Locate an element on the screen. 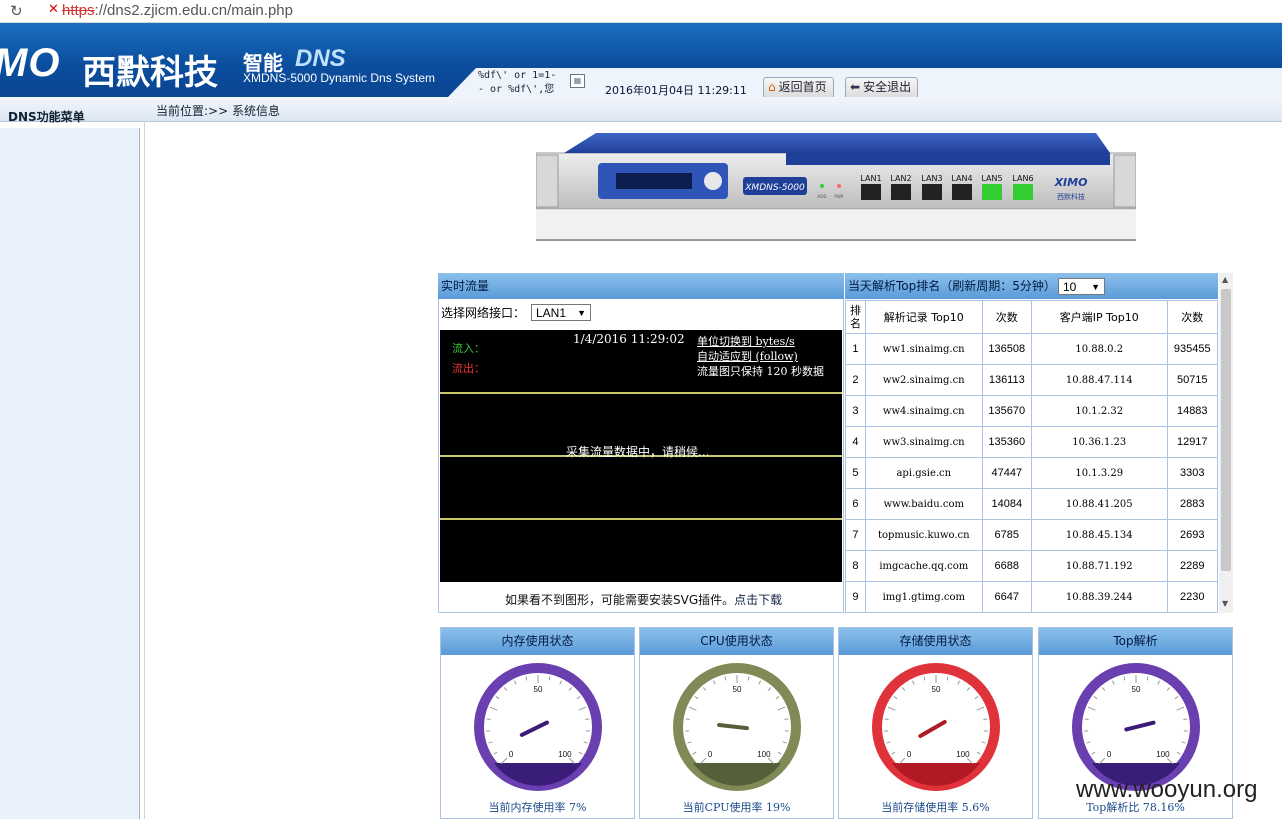  record-count-cell: 136113 is located at coordinates (1006, 380).